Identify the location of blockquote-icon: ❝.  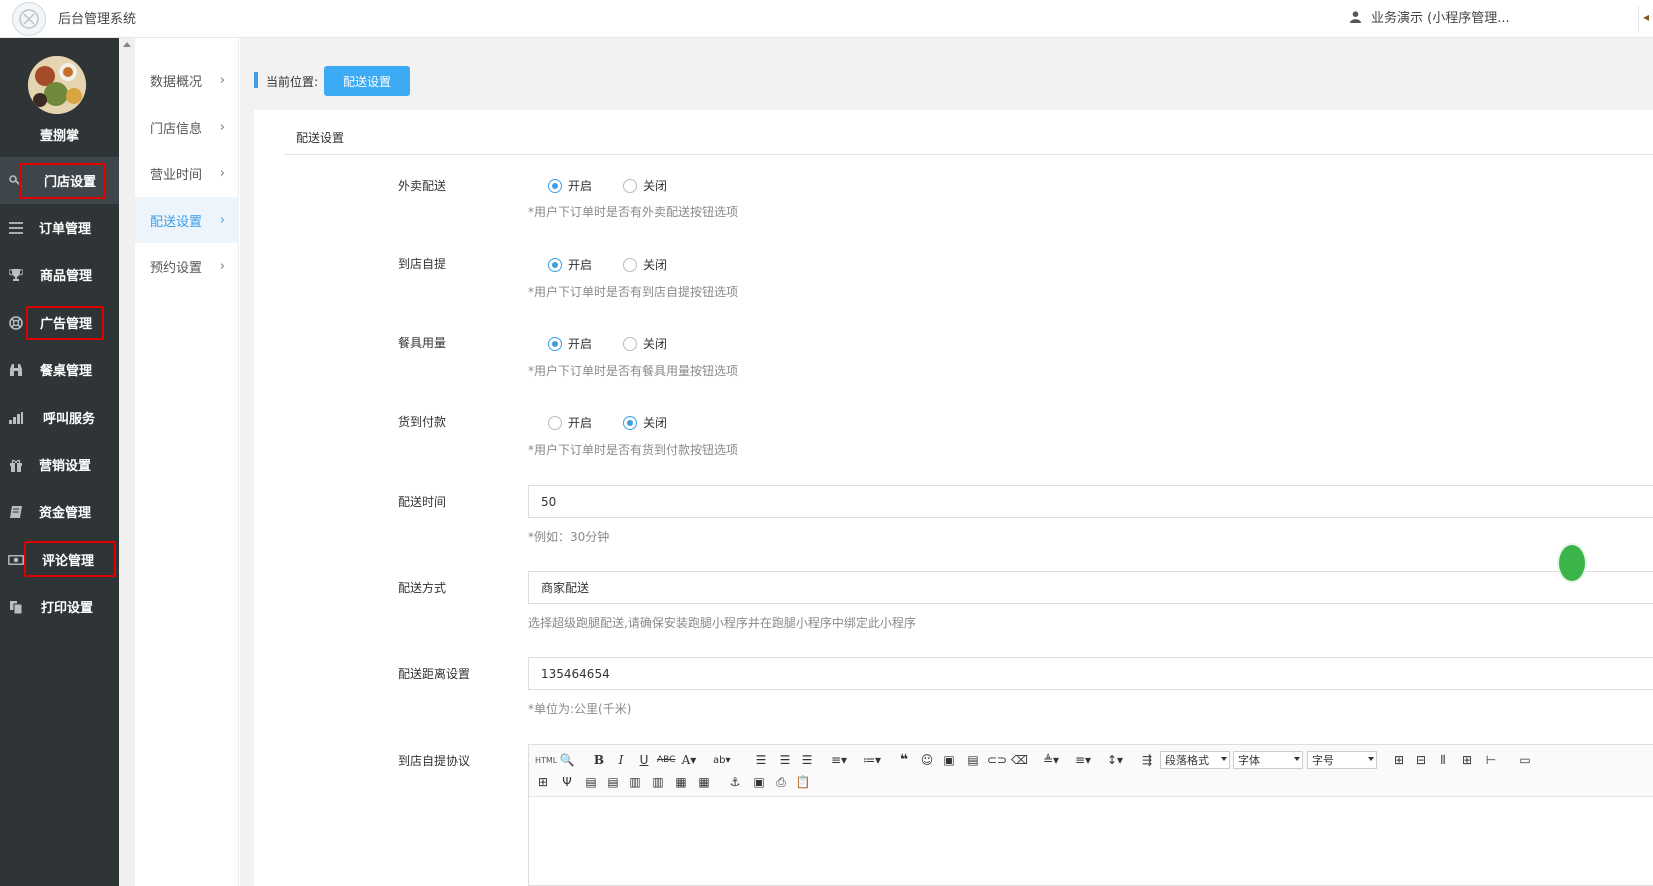
(904, 760).